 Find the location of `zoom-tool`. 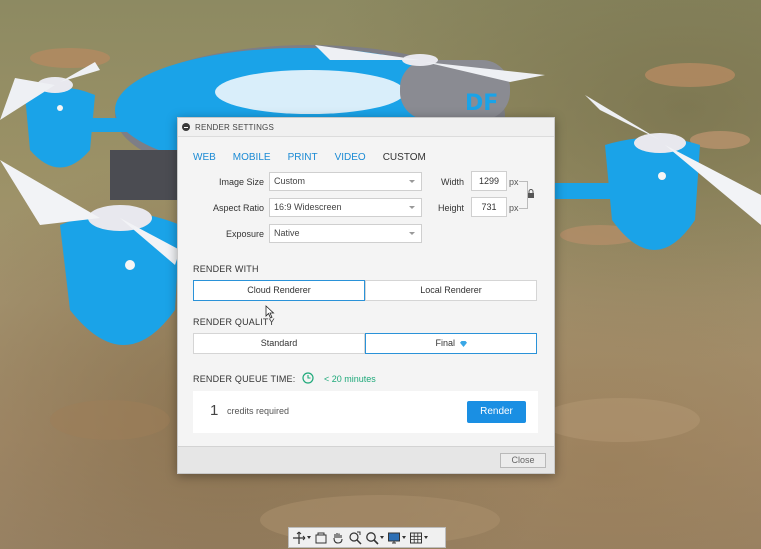

zoom-tool is located at coordinates (374, 538).